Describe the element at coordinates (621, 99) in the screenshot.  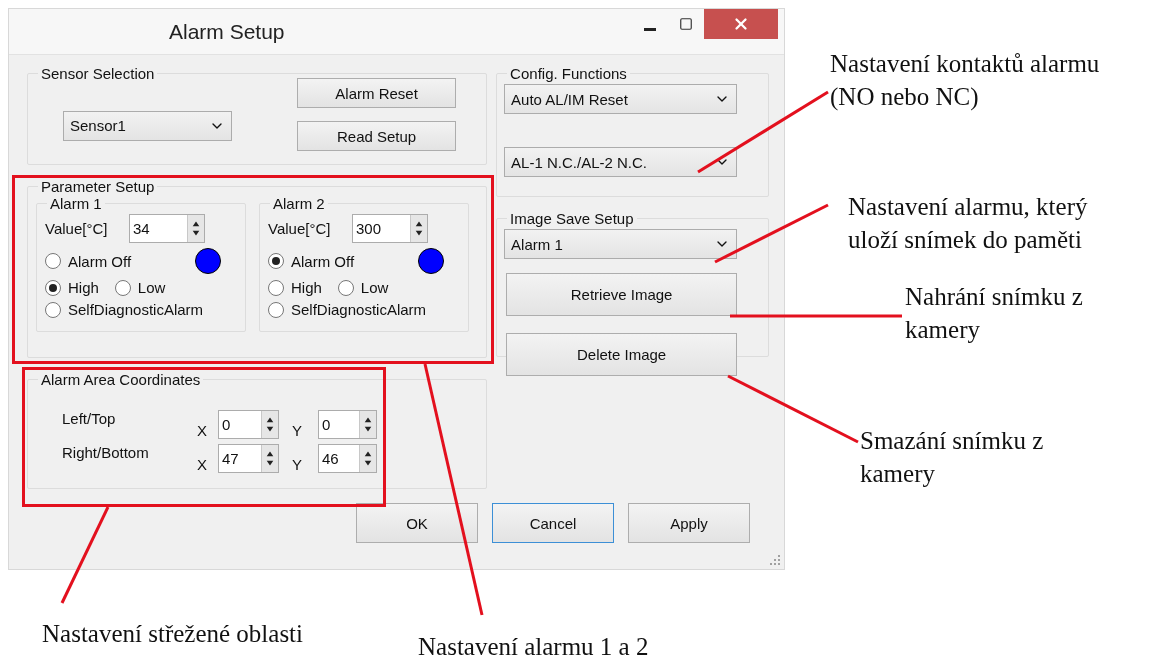
I see `function-dropdown: Auto AL/IM Reset` at that location.